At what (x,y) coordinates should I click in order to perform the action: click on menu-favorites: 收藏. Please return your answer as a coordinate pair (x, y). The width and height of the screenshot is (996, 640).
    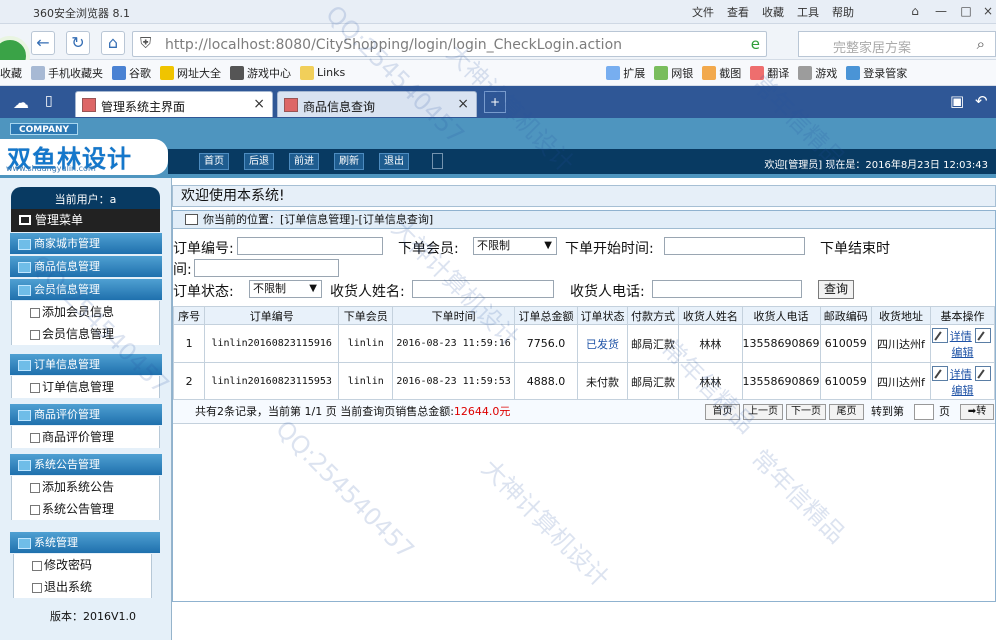
    Looking at the image, I should click on (773, 12).